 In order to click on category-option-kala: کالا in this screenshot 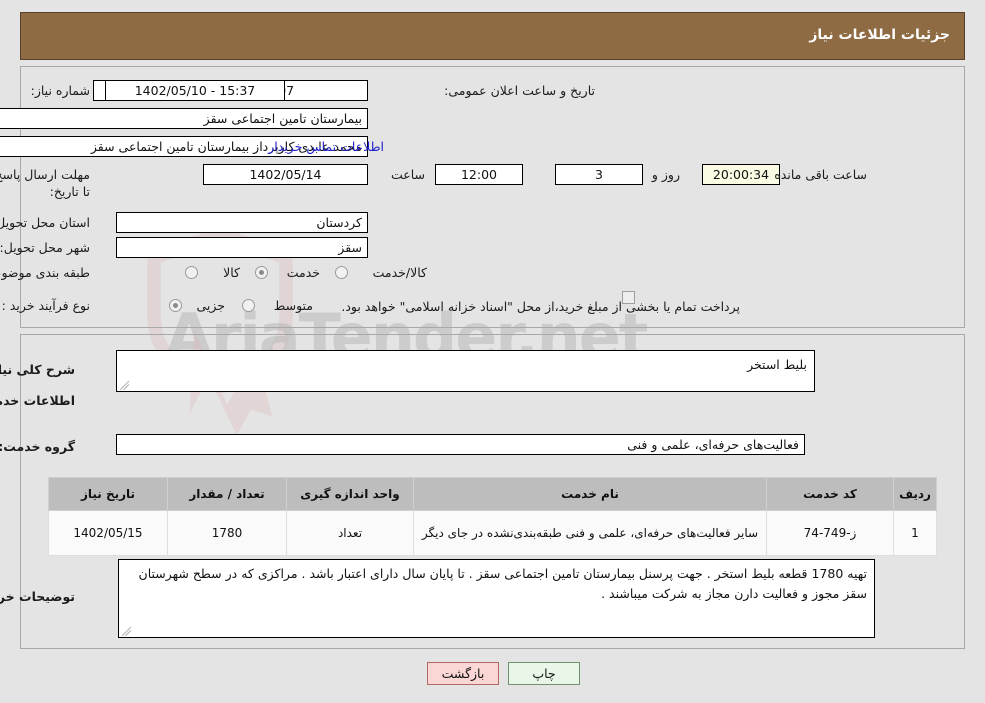, I will do `click(231, 272)`.